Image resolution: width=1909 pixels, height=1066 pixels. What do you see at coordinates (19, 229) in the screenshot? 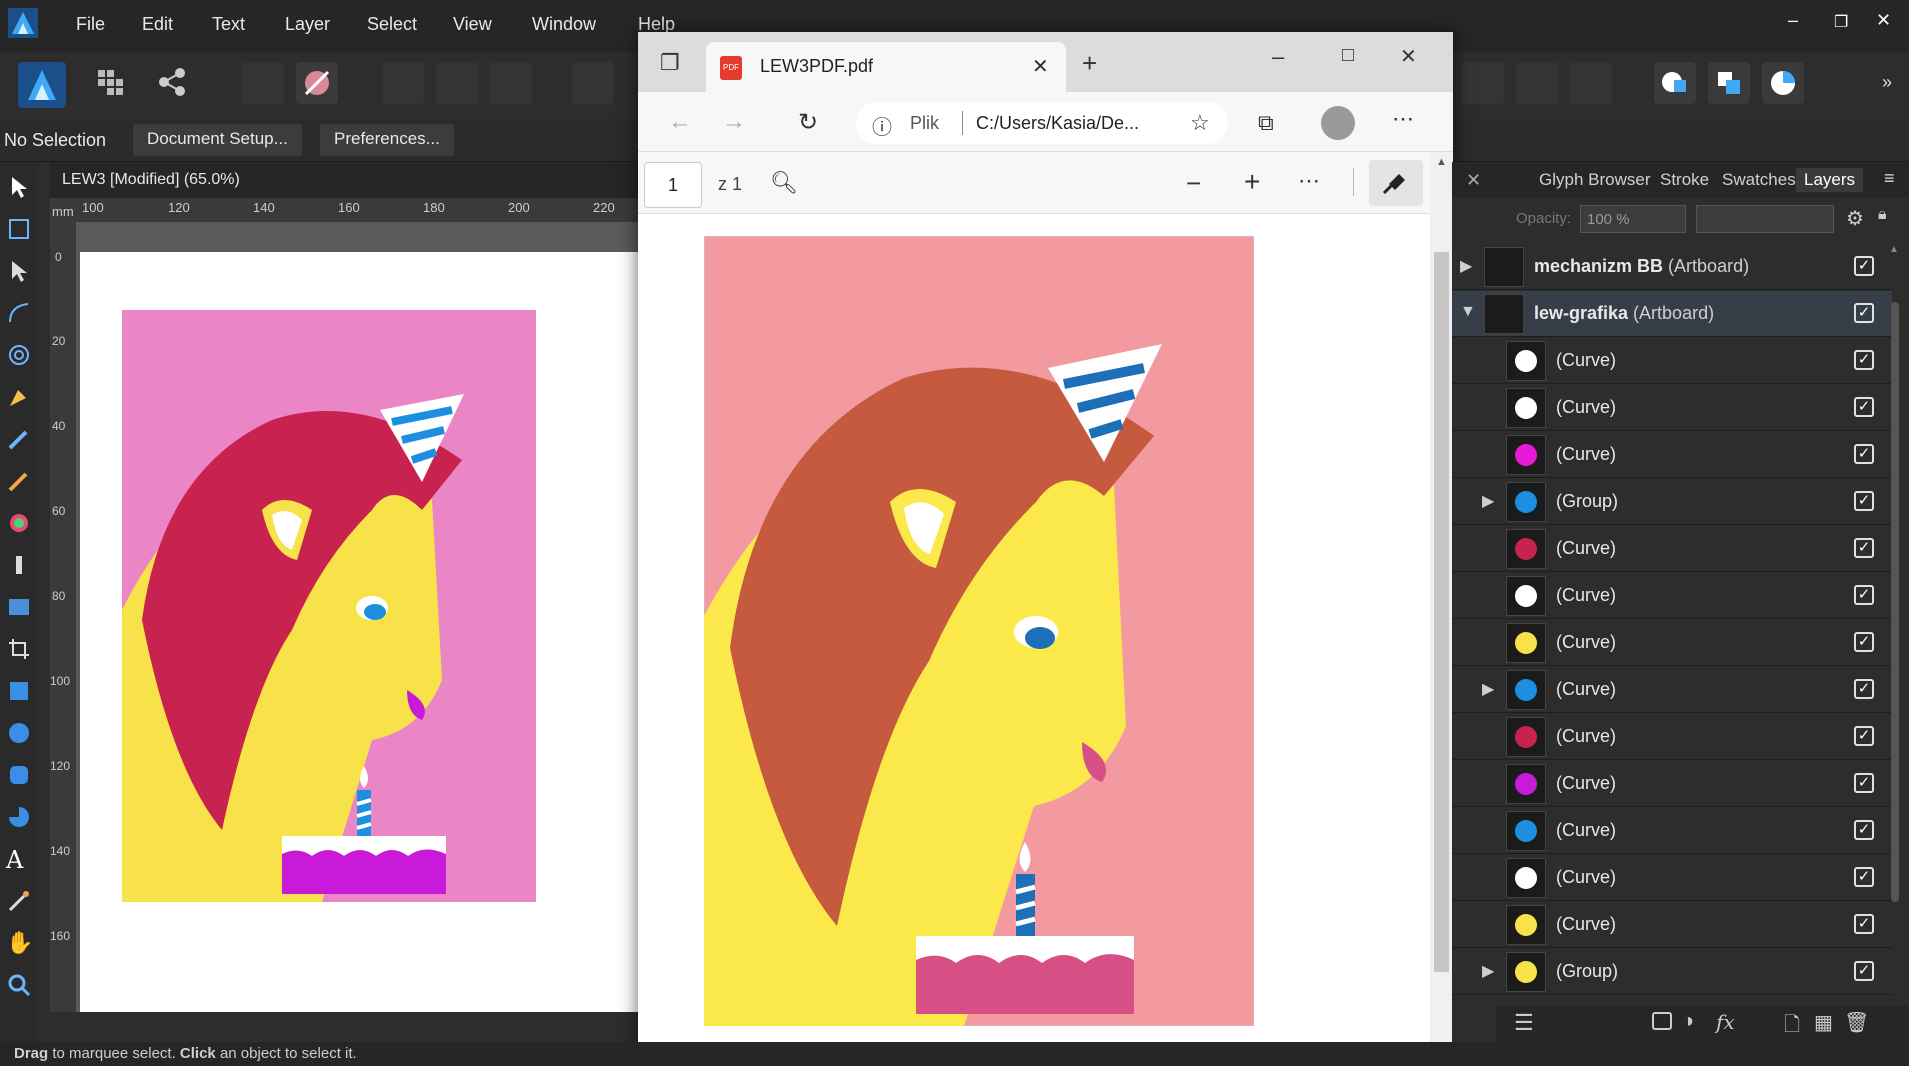
I see `artboard-tool-icon` at bounding box center [19, 229].